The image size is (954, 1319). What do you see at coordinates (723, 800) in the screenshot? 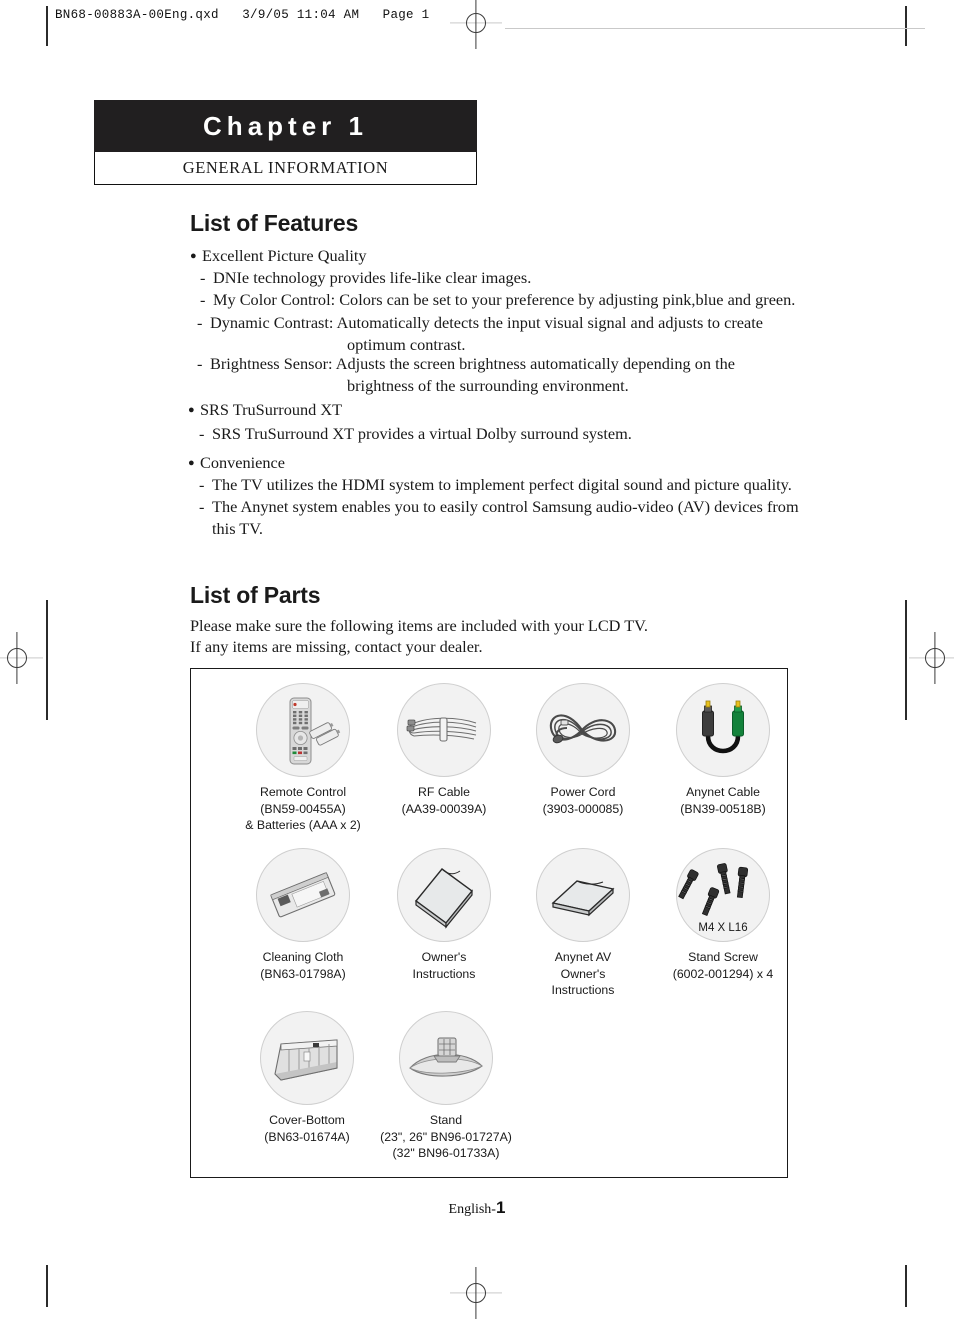
I see `part-caption: Anynet Cable (BN39-00518B)` at bounding box center [723, 800].